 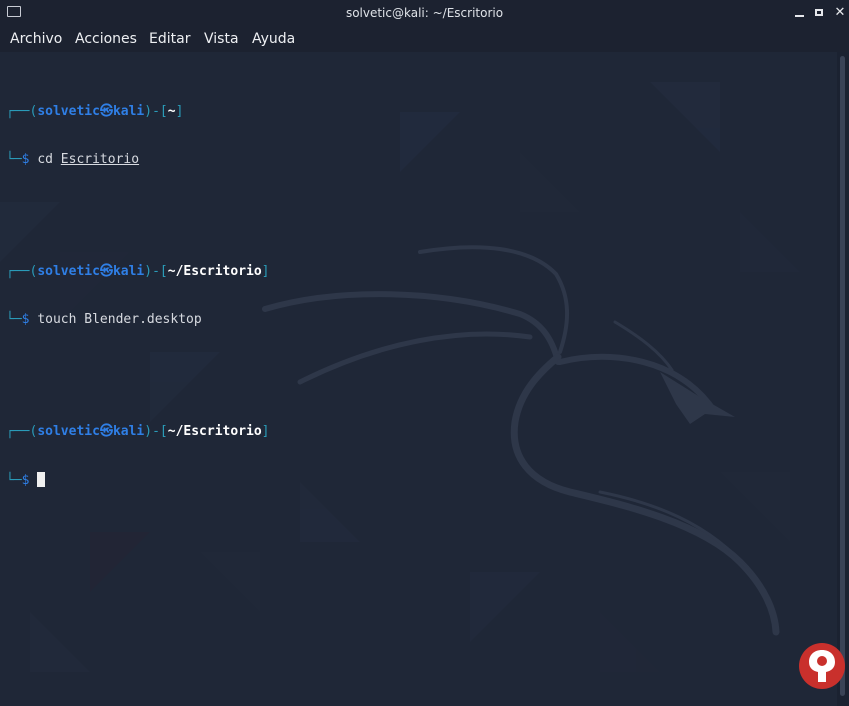 I want to click on command-arg: Blender.desktop, so click(x=143, y=319).